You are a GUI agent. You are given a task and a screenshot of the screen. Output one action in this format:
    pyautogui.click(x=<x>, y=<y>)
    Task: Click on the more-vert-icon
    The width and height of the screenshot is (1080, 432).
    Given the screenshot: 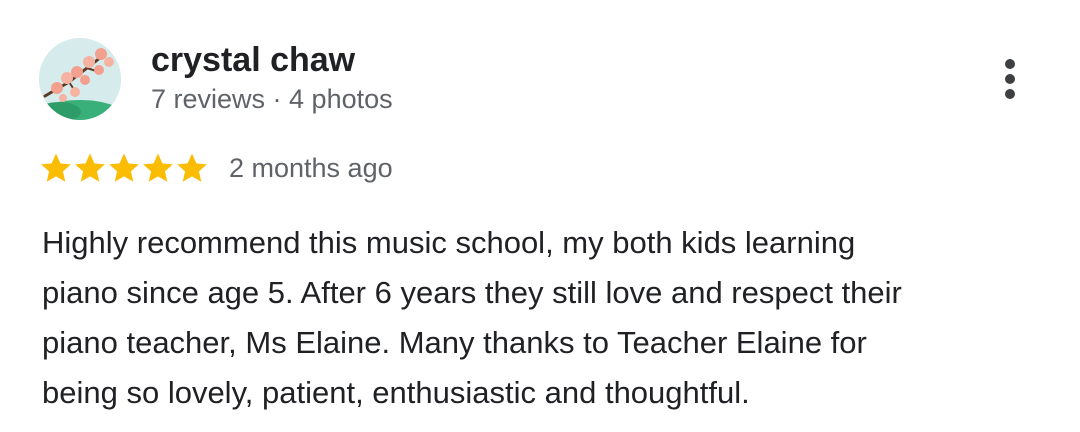 What is the action you would take?
    pyautogui.click(x=1010, y=79)
    